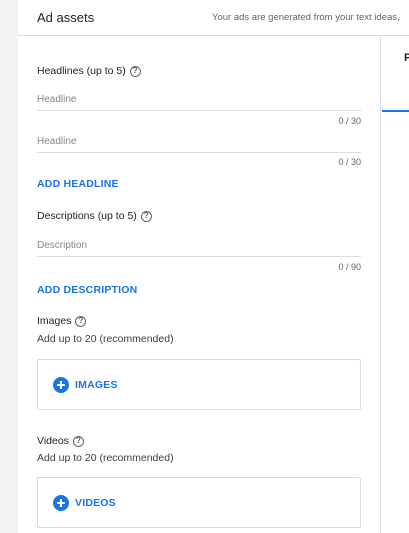  I want to click on add-headline-button: ADD HEADLINE, so click(78, 184).